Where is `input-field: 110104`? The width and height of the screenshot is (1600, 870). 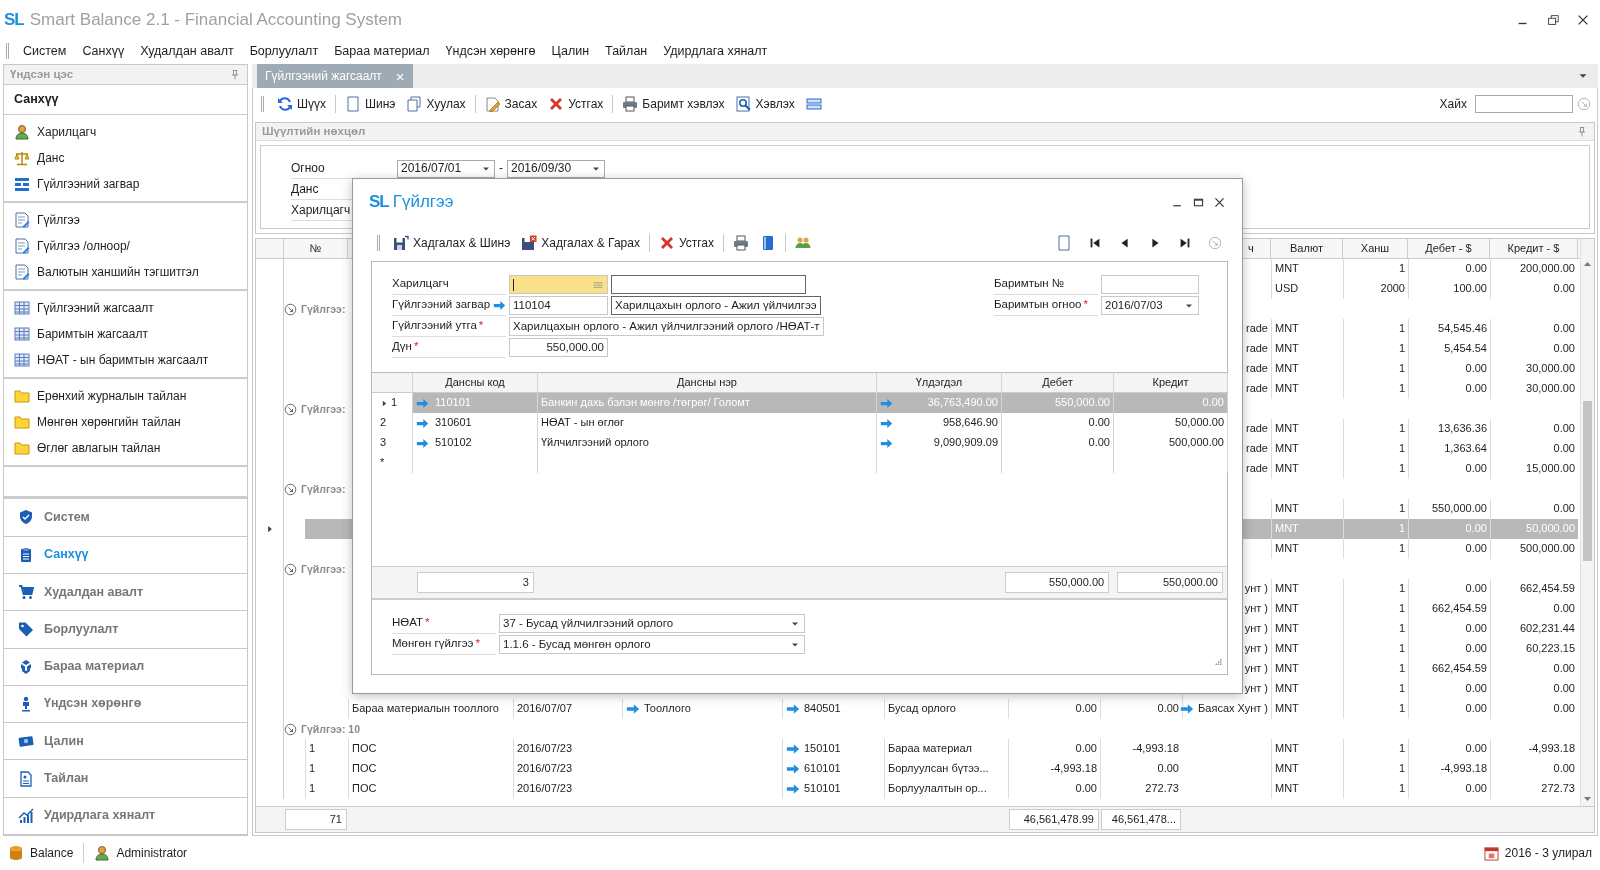 input-field: 110104 is located at coordinates (558, 305).